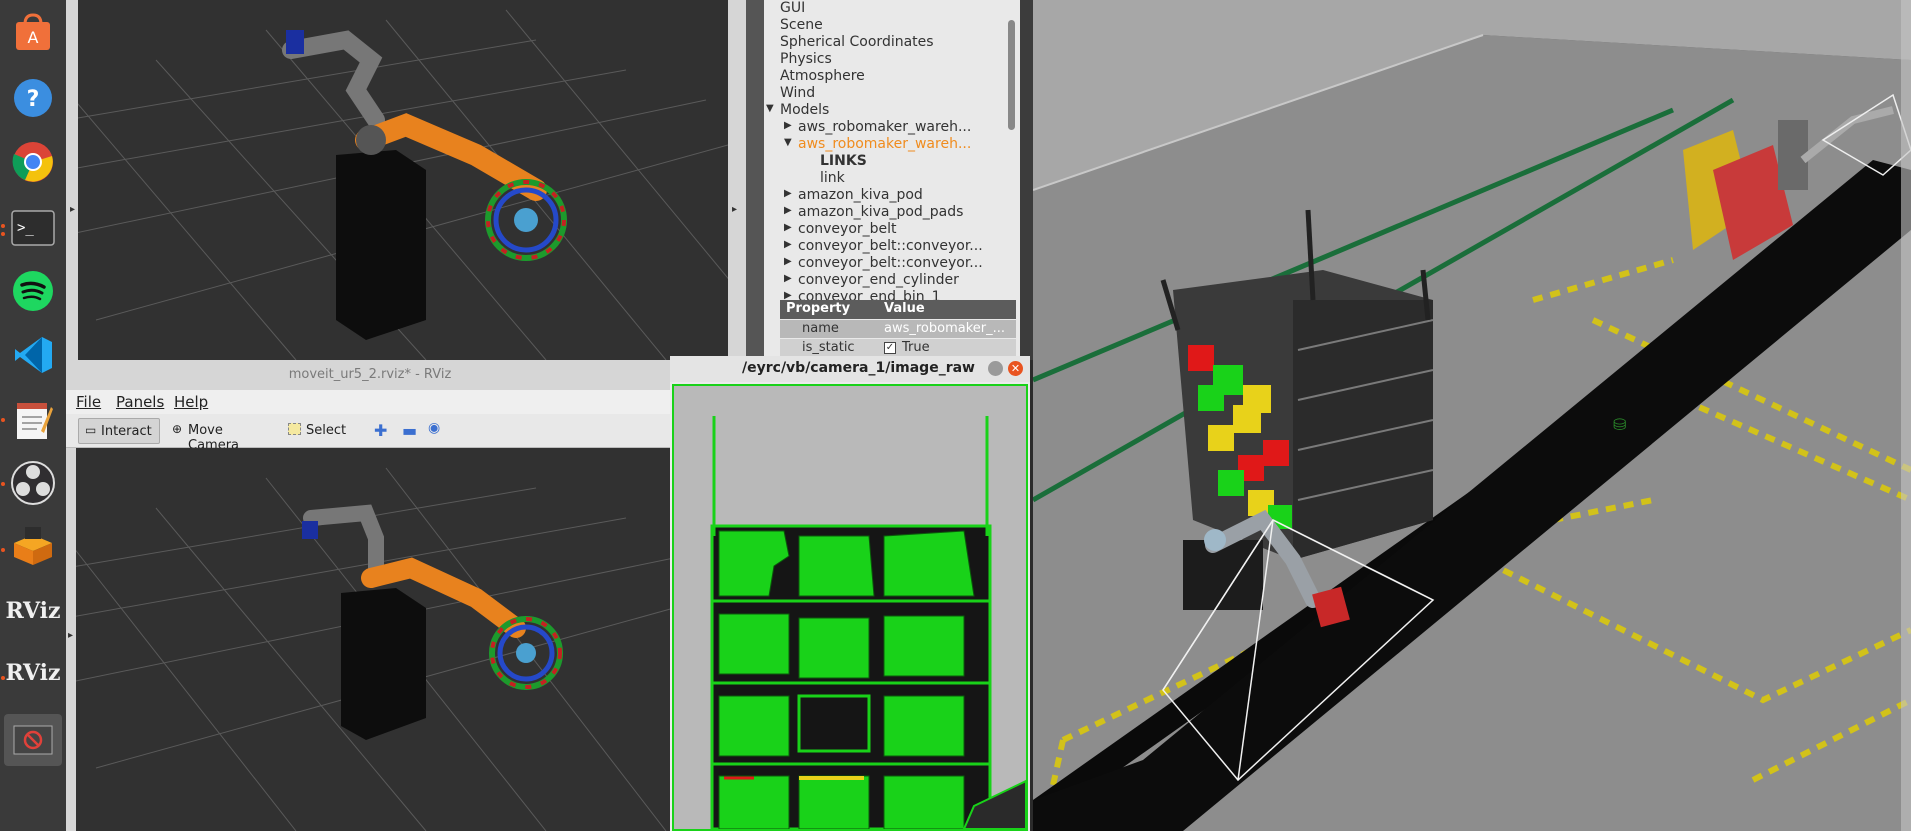  Describe the element at coordinates (33, 740) in the screenshot. I see `blocked-icon` at that location.